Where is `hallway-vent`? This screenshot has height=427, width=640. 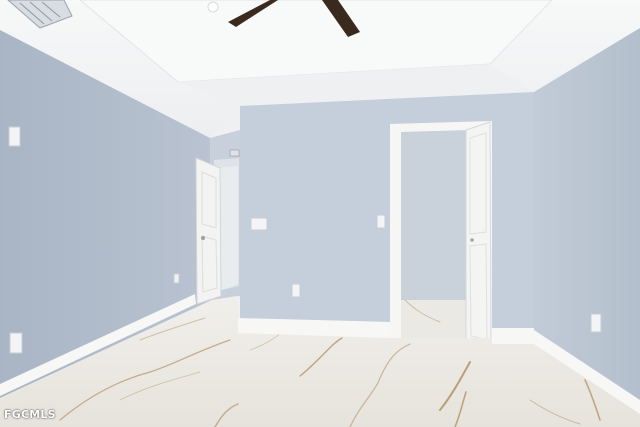
hallway-vent is located at coordinates (234, 153).